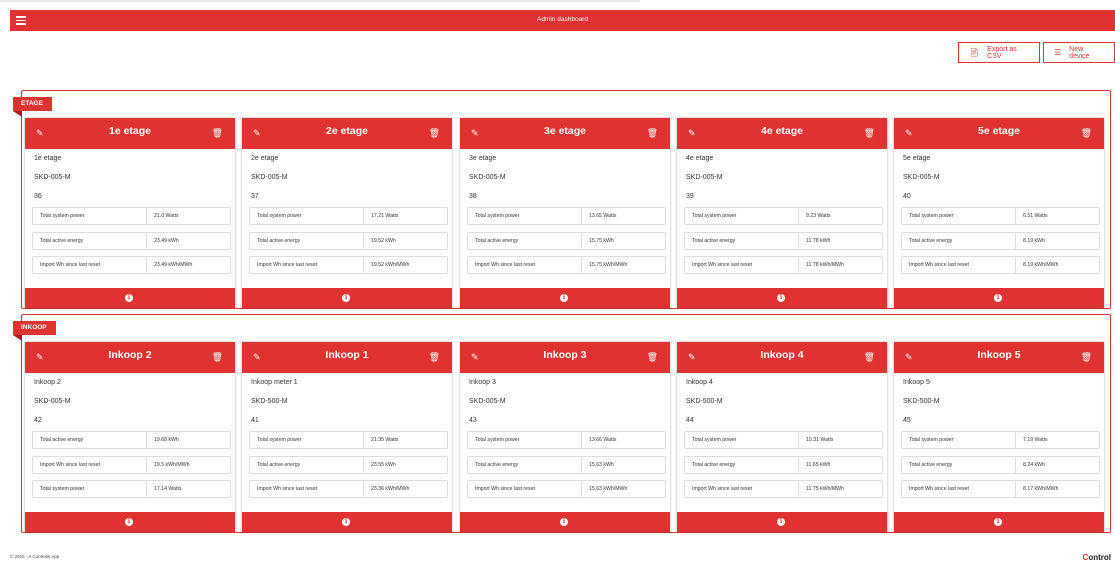  Describe the element at coordinates (383, 465) in the screenshot. I see `metric-value: 23.55 kWh` at that location.